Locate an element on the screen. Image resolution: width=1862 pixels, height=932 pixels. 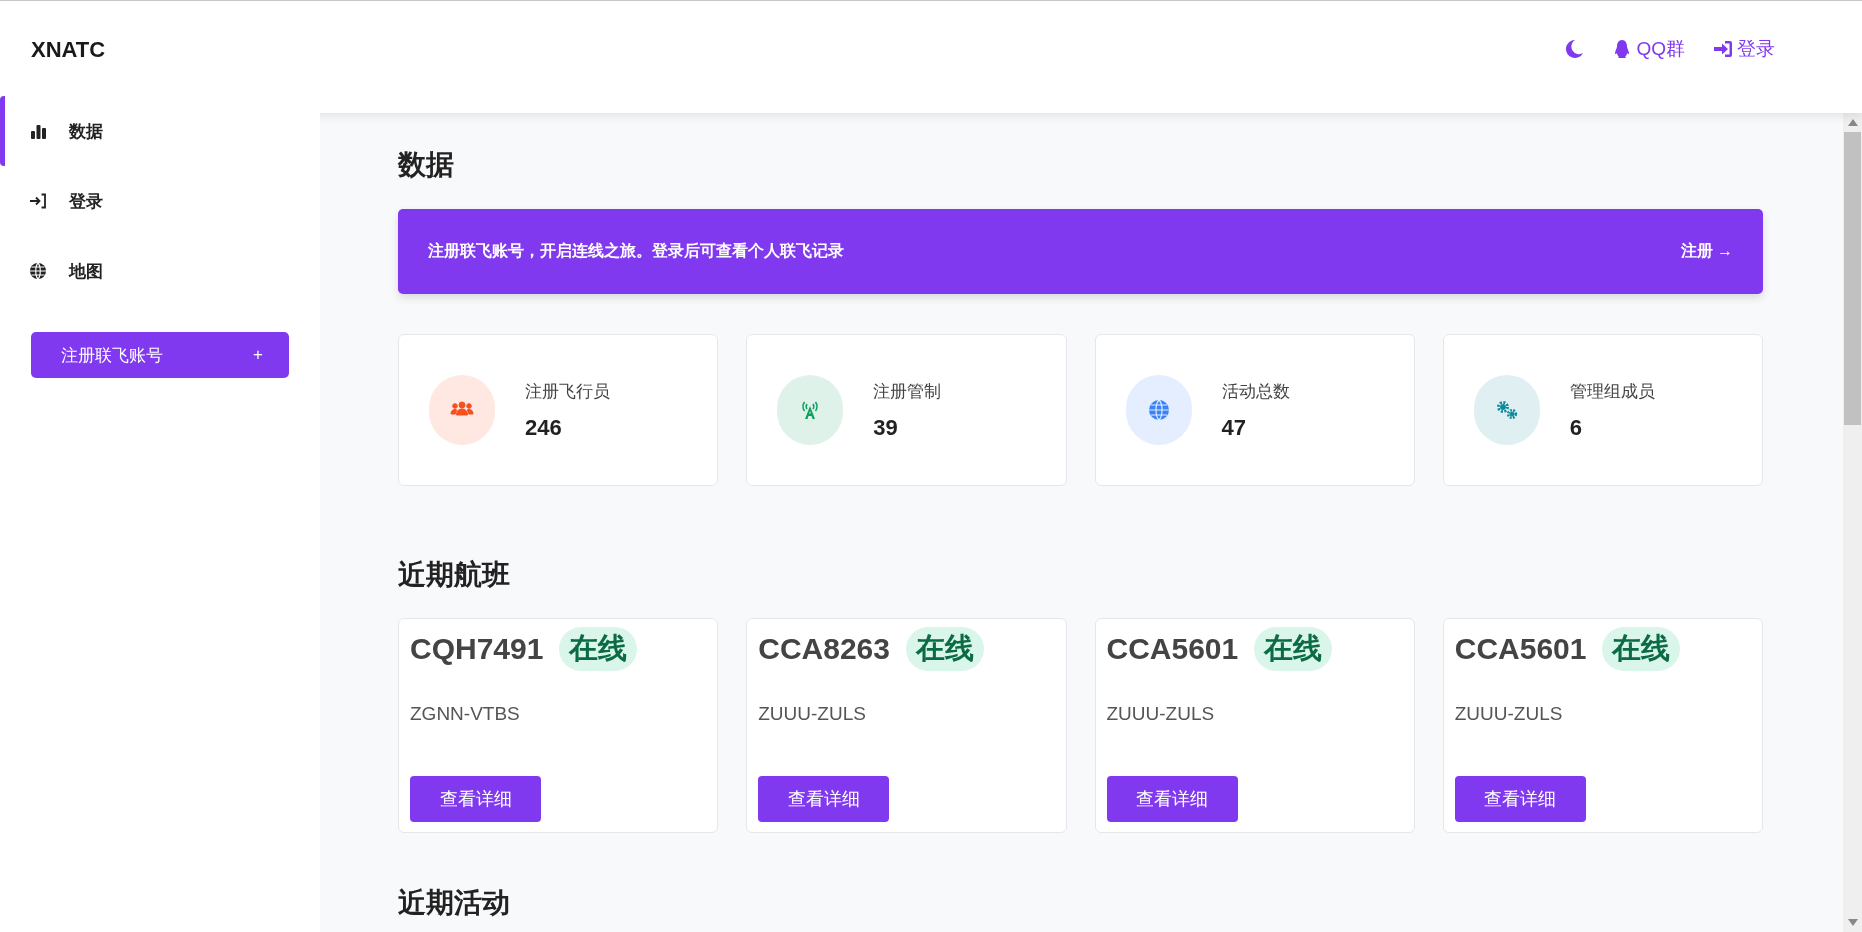
login-link: 登录 is located at coordinates (1744, 49).